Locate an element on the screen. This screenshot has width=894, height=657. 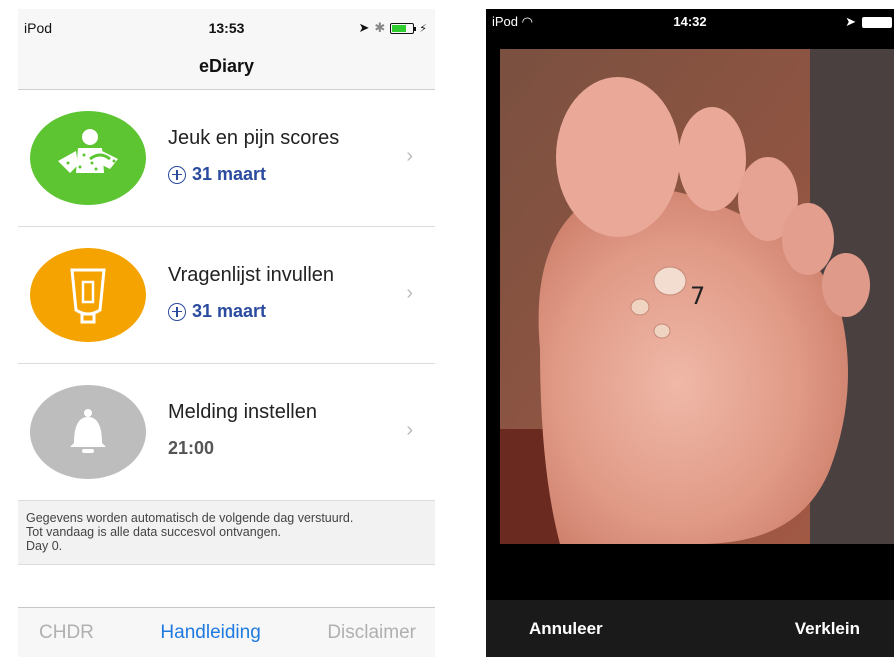
cream-tube-icon is located at coordinates (88, 295).